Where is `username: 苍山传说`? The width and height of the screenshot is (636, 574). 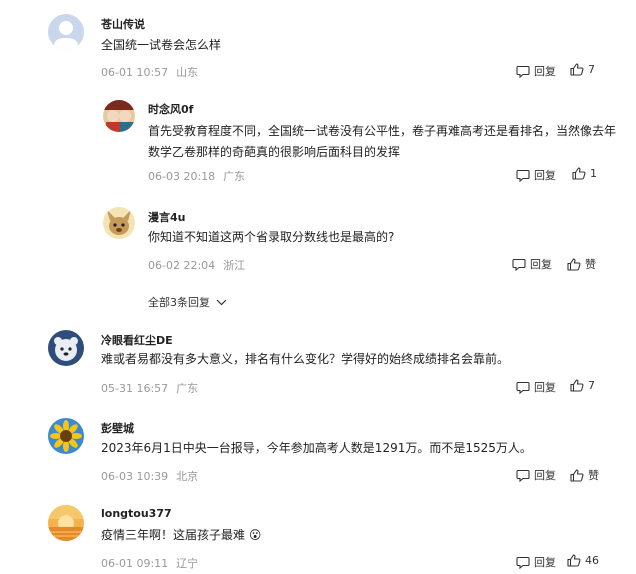
username: 苍山传说 is located at coordinates (123, 24).